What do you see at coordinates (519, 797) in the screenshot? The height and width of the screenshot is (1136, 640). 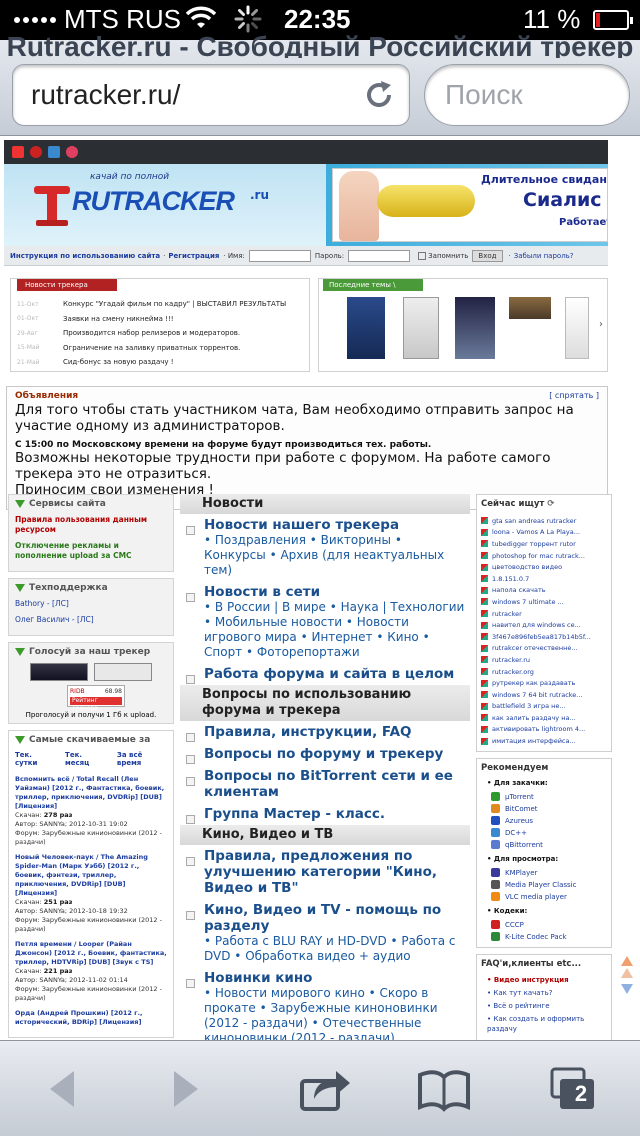 I see `app-name: µTorrent` at bounding box center [519, 797].